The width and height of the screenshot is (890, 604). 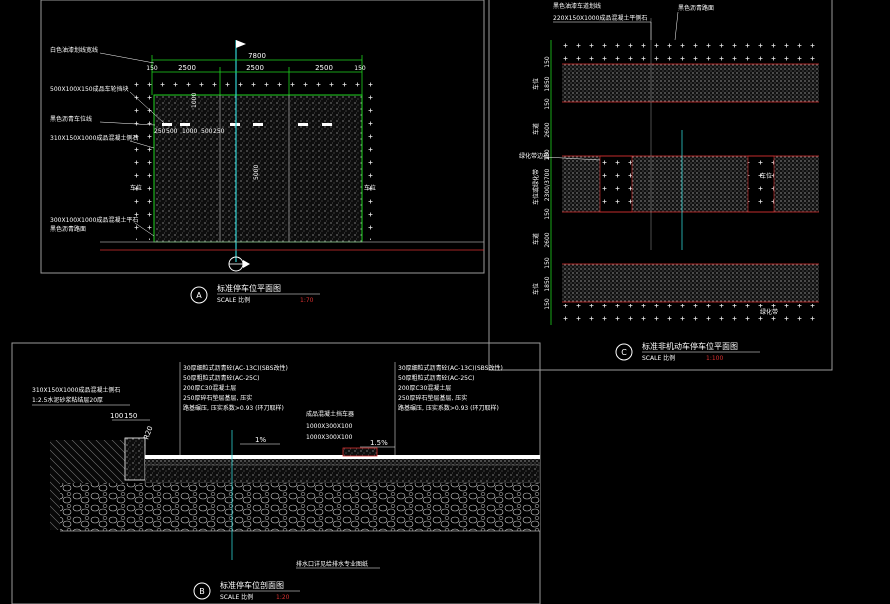 I want to click on c-label-1: 车位, so click(x=536, y=84).